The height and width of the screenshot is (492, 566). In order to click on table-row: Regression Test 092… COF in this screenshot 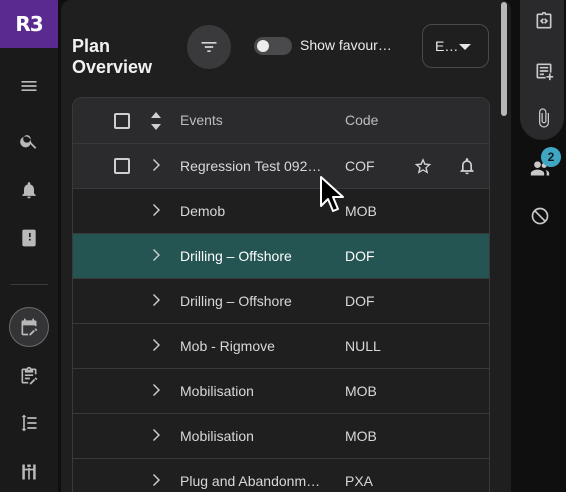, I will do `click(281, 165)`.